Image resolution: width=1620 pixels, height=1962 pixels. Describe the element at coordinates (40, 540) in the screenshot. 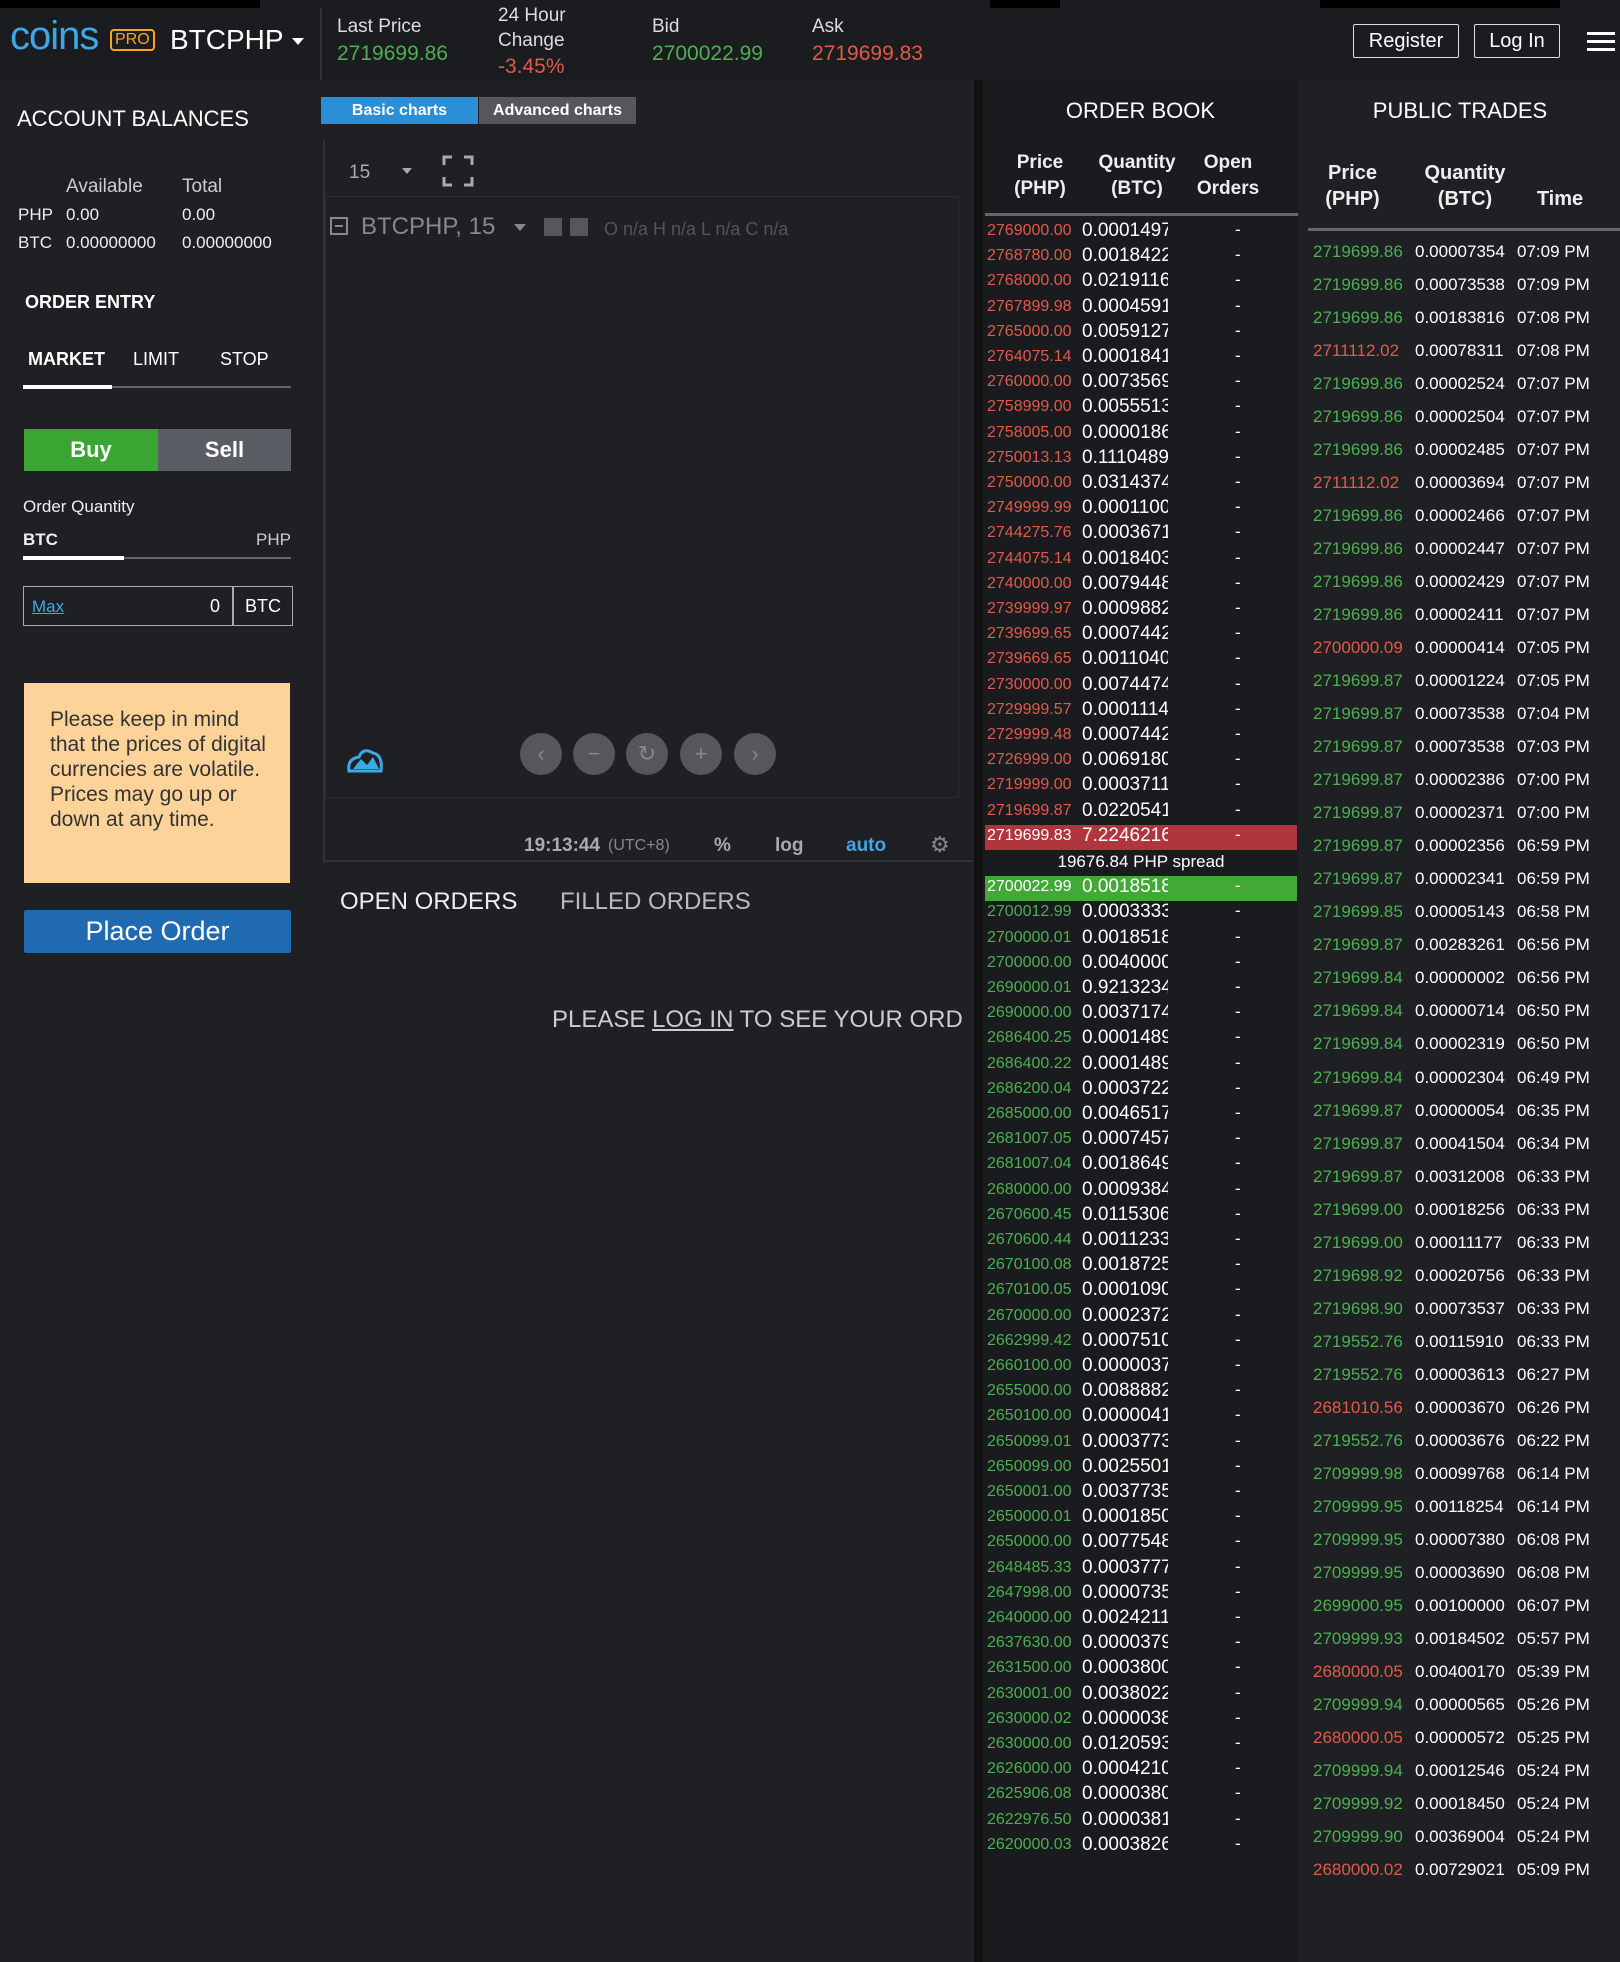

I see `qty-tab-btc: BTC` at that location.